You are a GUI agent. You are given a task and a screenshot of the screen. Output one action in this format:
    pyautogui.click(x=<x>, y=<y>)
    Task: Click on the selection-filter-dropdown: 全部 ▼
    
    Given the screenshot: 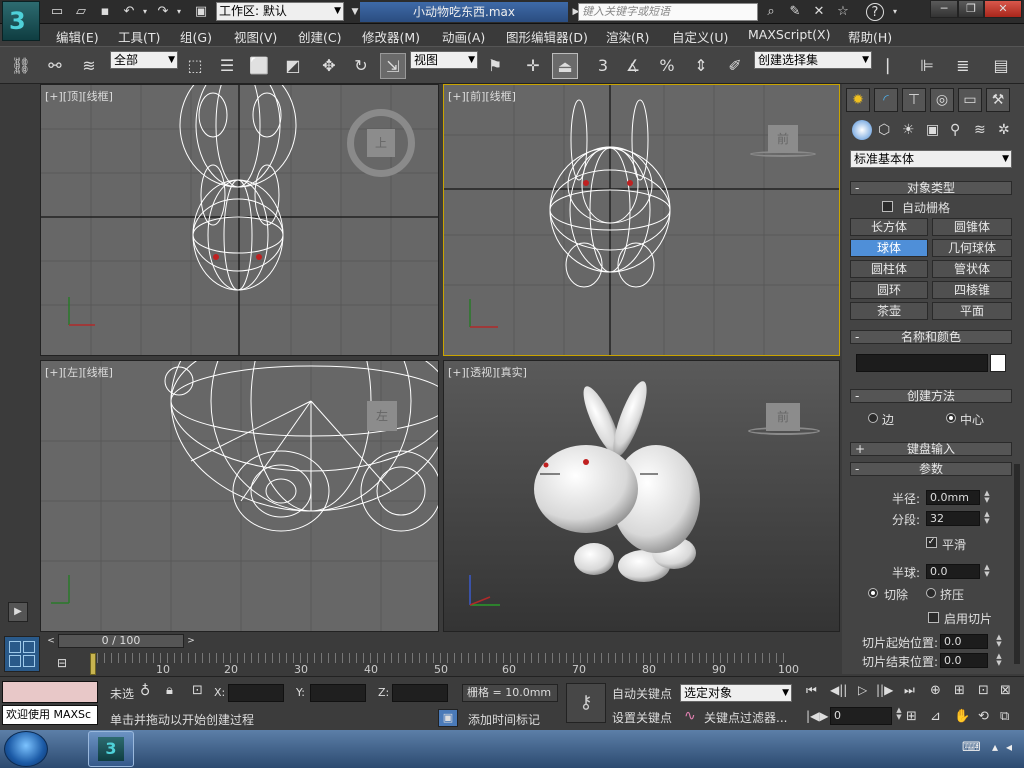 What is the action you would take?
    pyautogui.click(x=144, y=60)
    